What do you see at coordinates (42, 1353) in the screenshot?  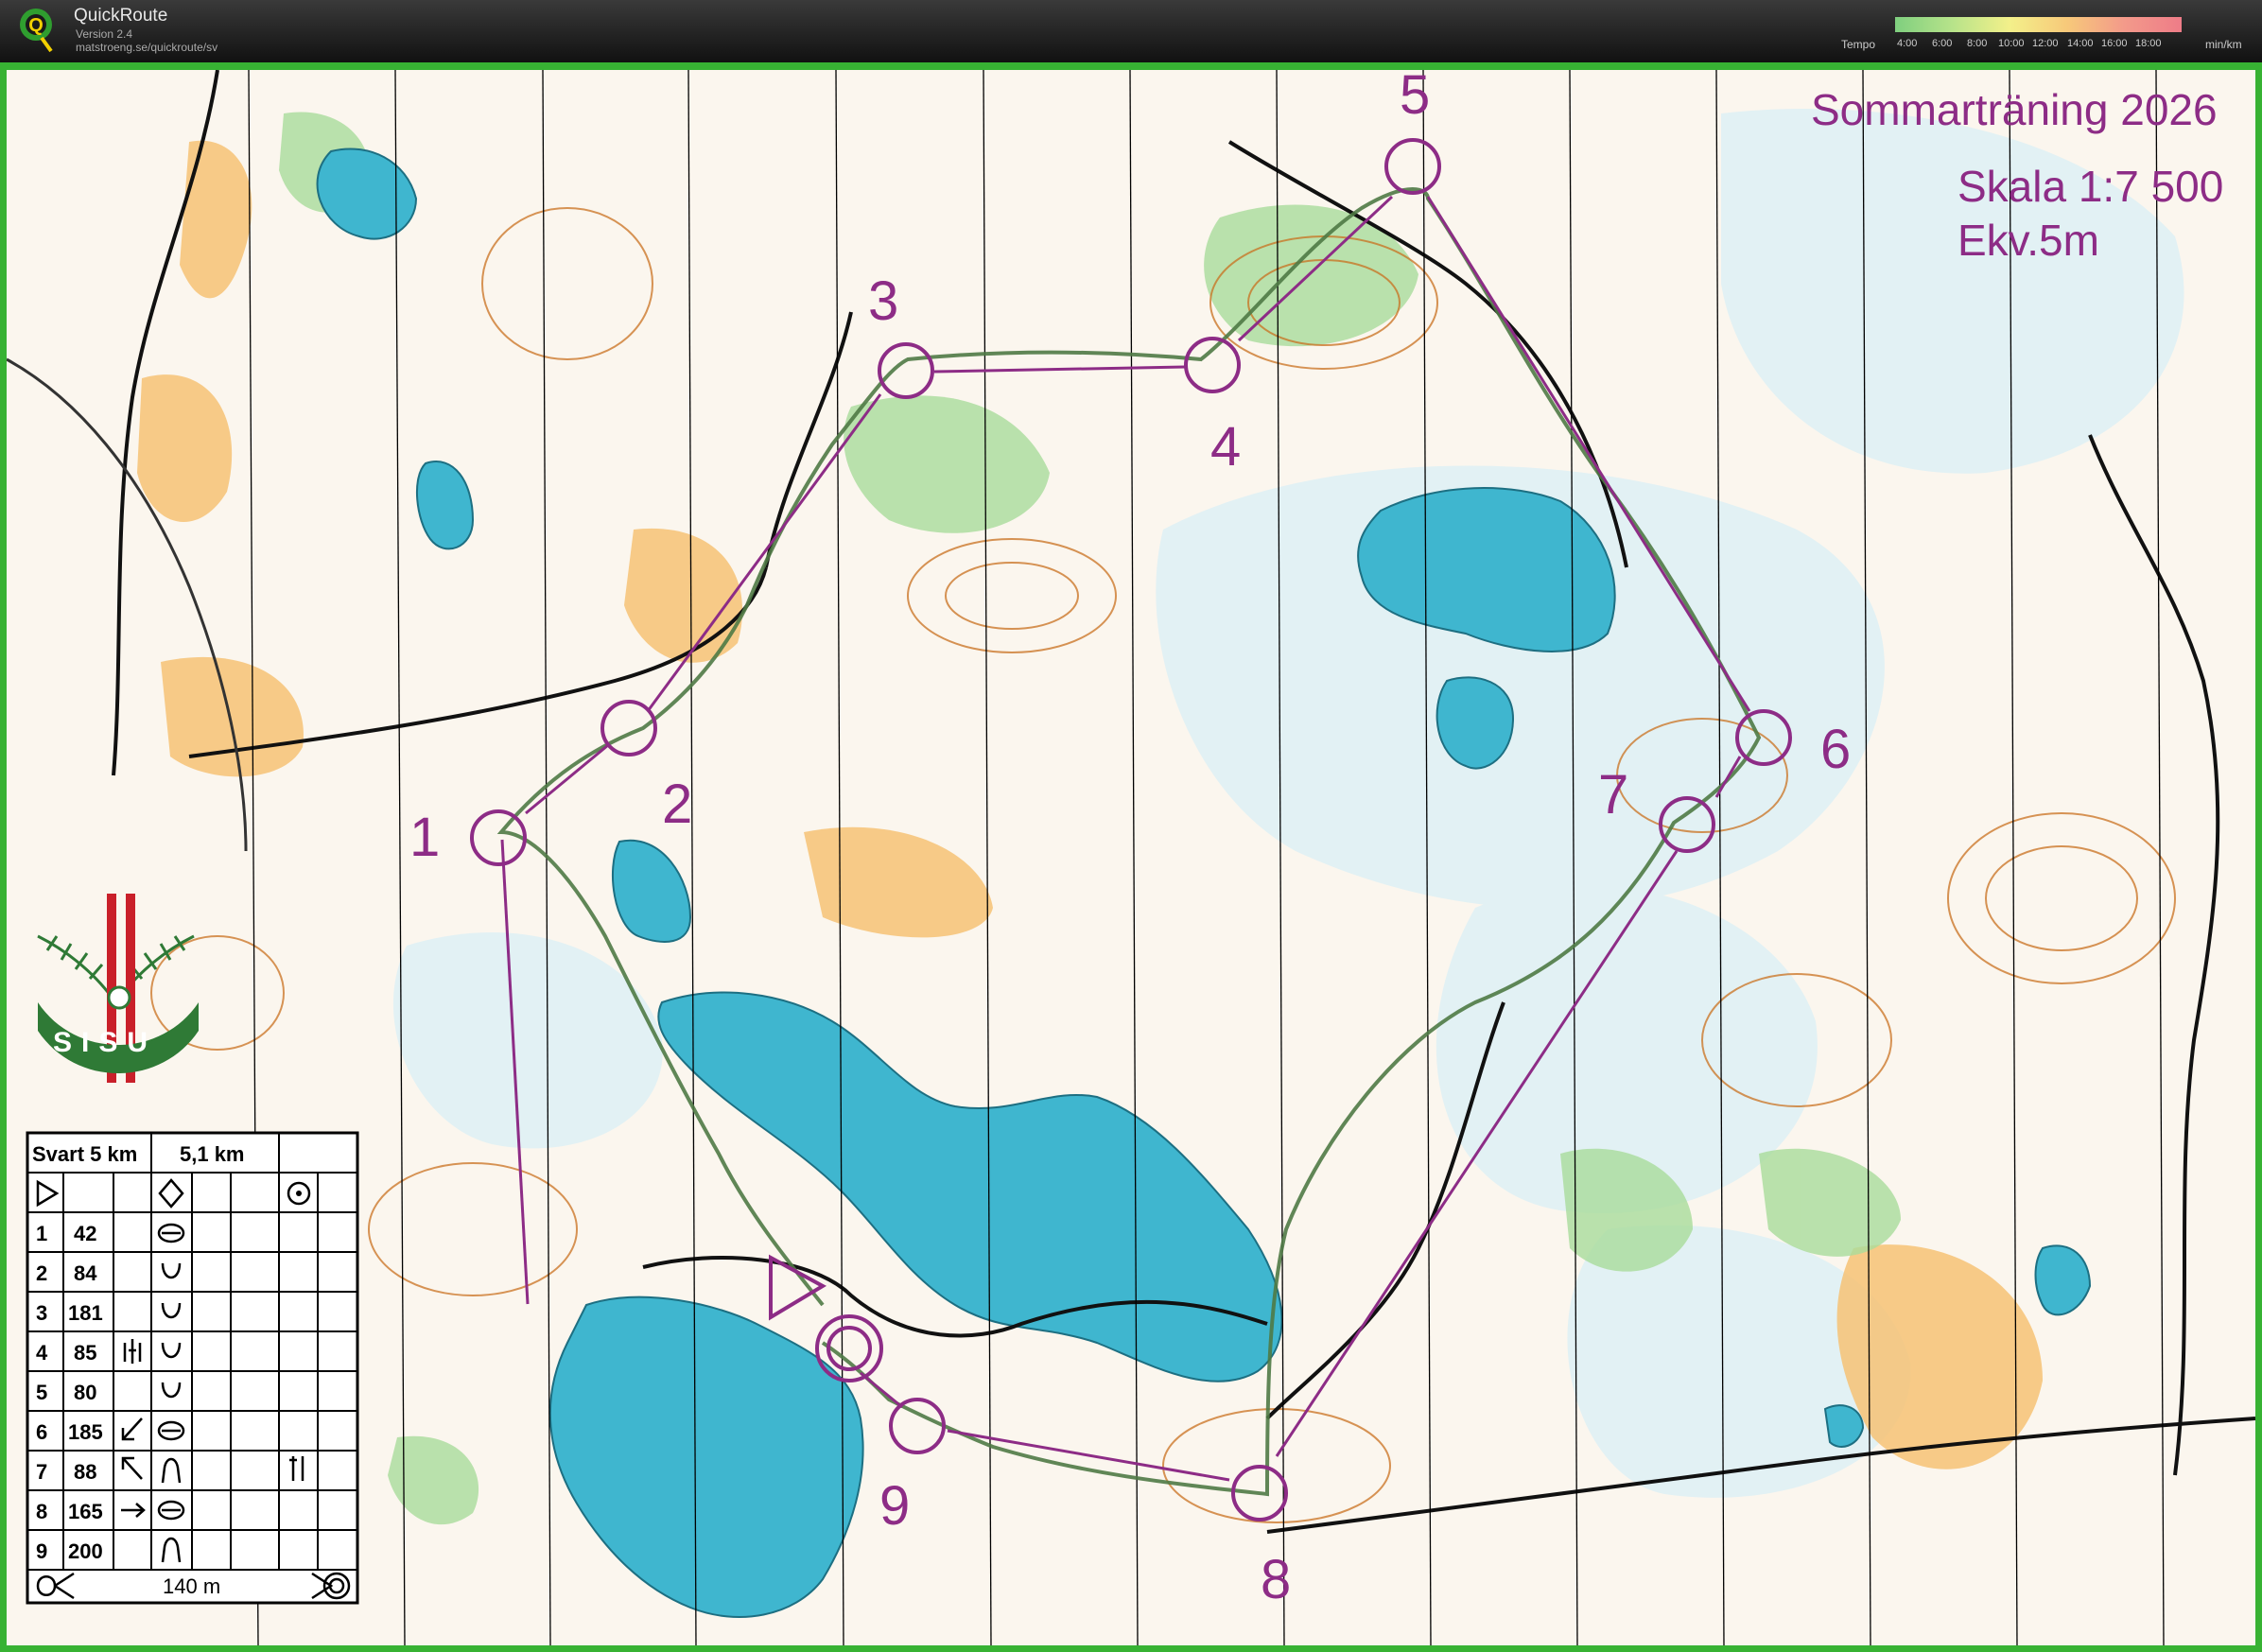 I see `description-row-number: 4` at bounding box center [42, 1353].